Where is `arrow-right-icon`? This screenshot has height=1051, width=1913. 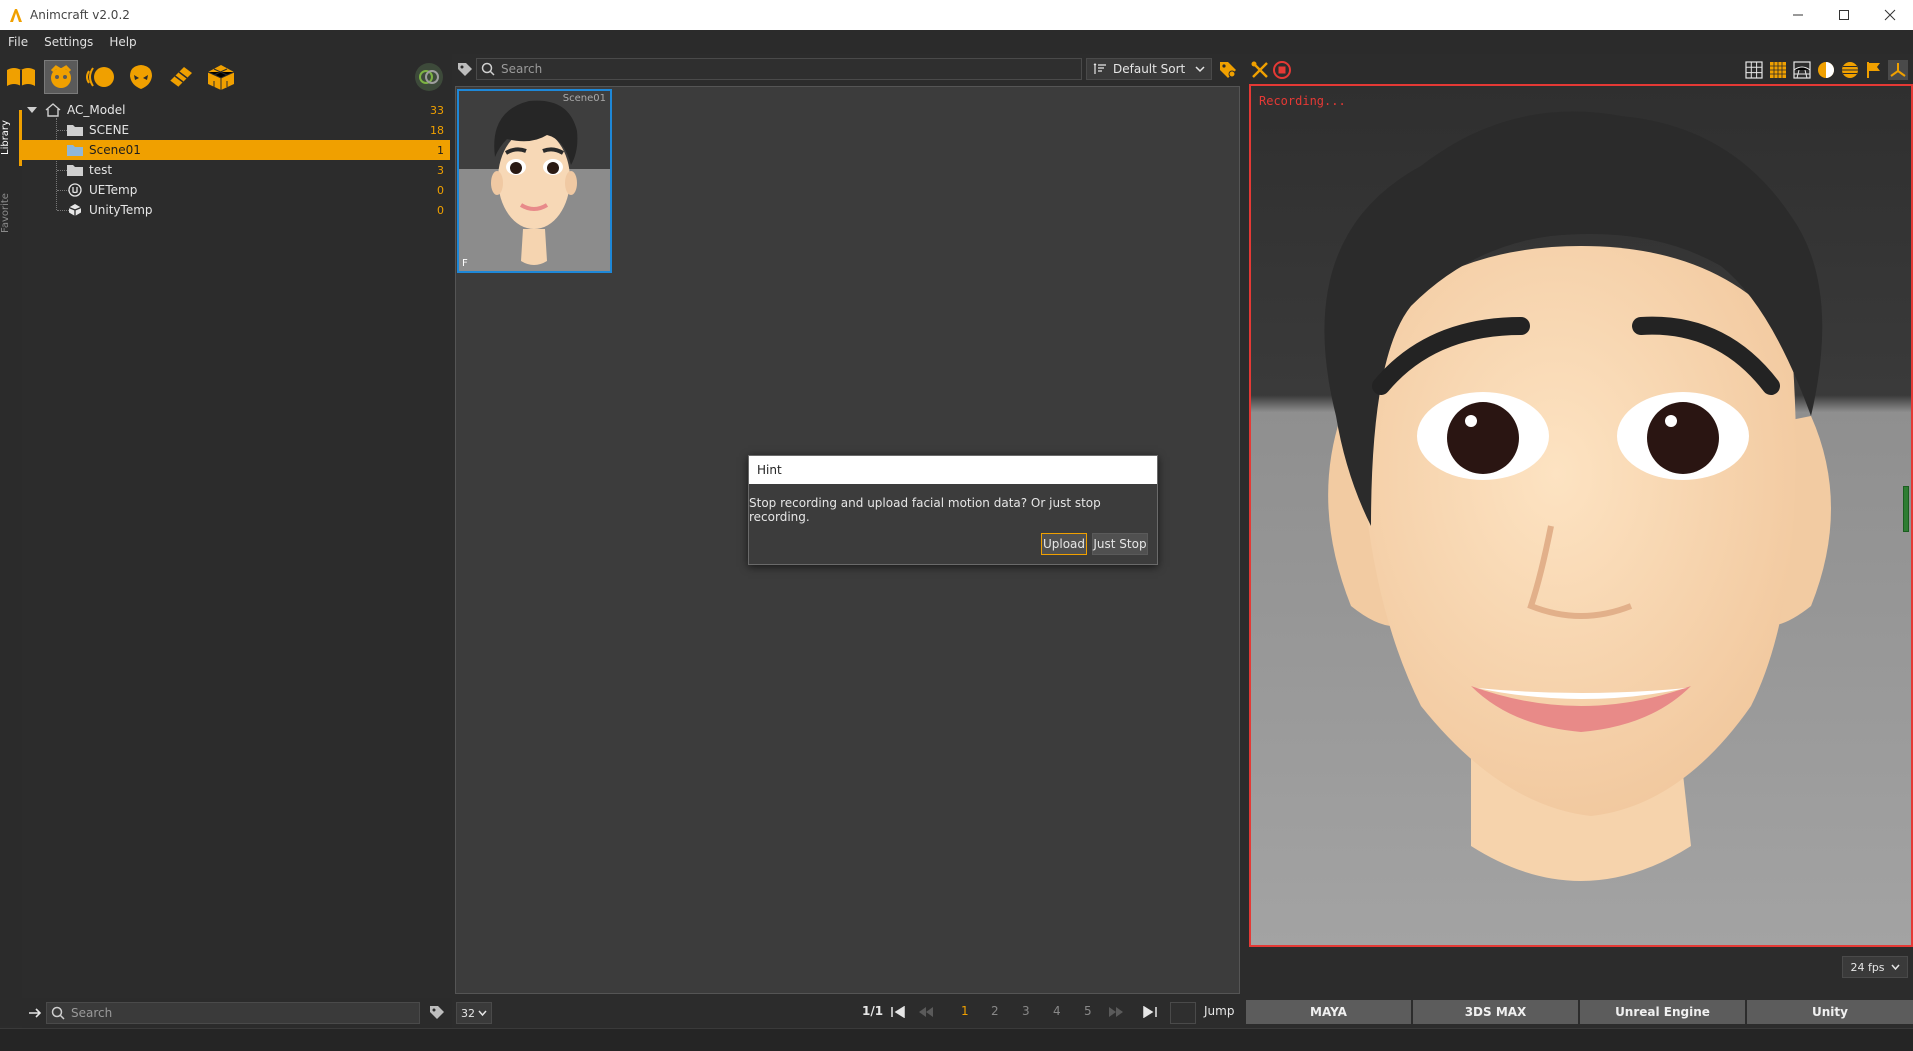 arrow-right-icon is located at coordinates (35, 1013).